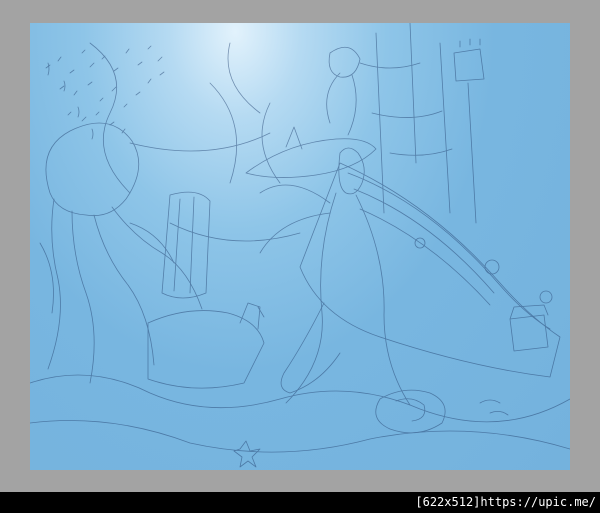 The image size is (600, 513). I want to click on water-lines, so click(195, 142).